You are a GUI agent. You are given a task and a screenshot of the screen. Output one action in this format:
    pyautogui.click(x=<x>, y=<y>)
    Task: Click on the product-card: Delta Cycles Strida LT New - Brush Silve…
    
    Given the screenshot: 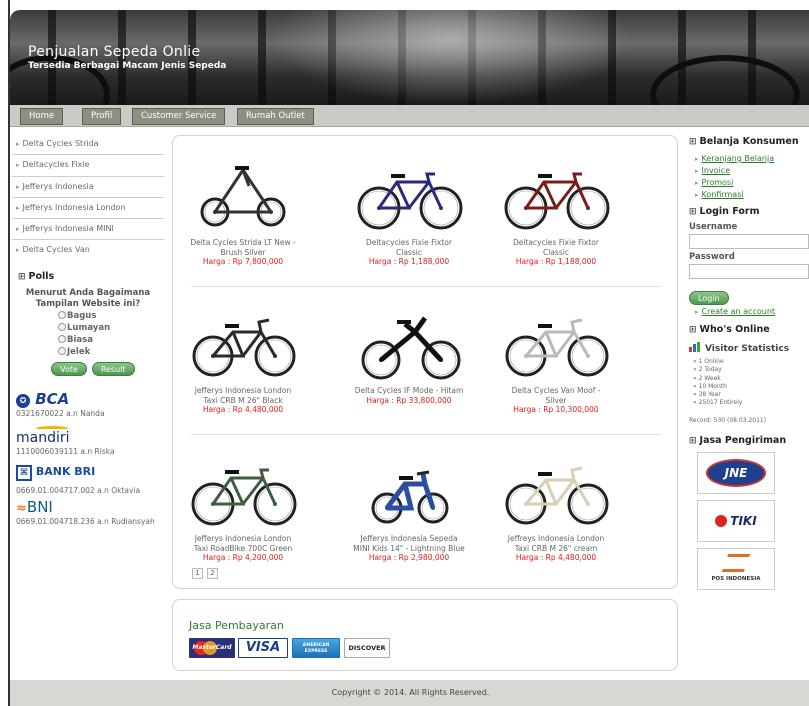 What is the action you would take?
    pyautogui.click(x=243, y=211)
    